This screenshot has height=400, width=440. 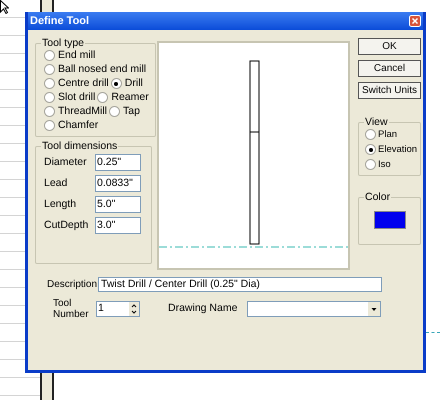 I want to click on group-title: Color, so click(x=378, y=197).